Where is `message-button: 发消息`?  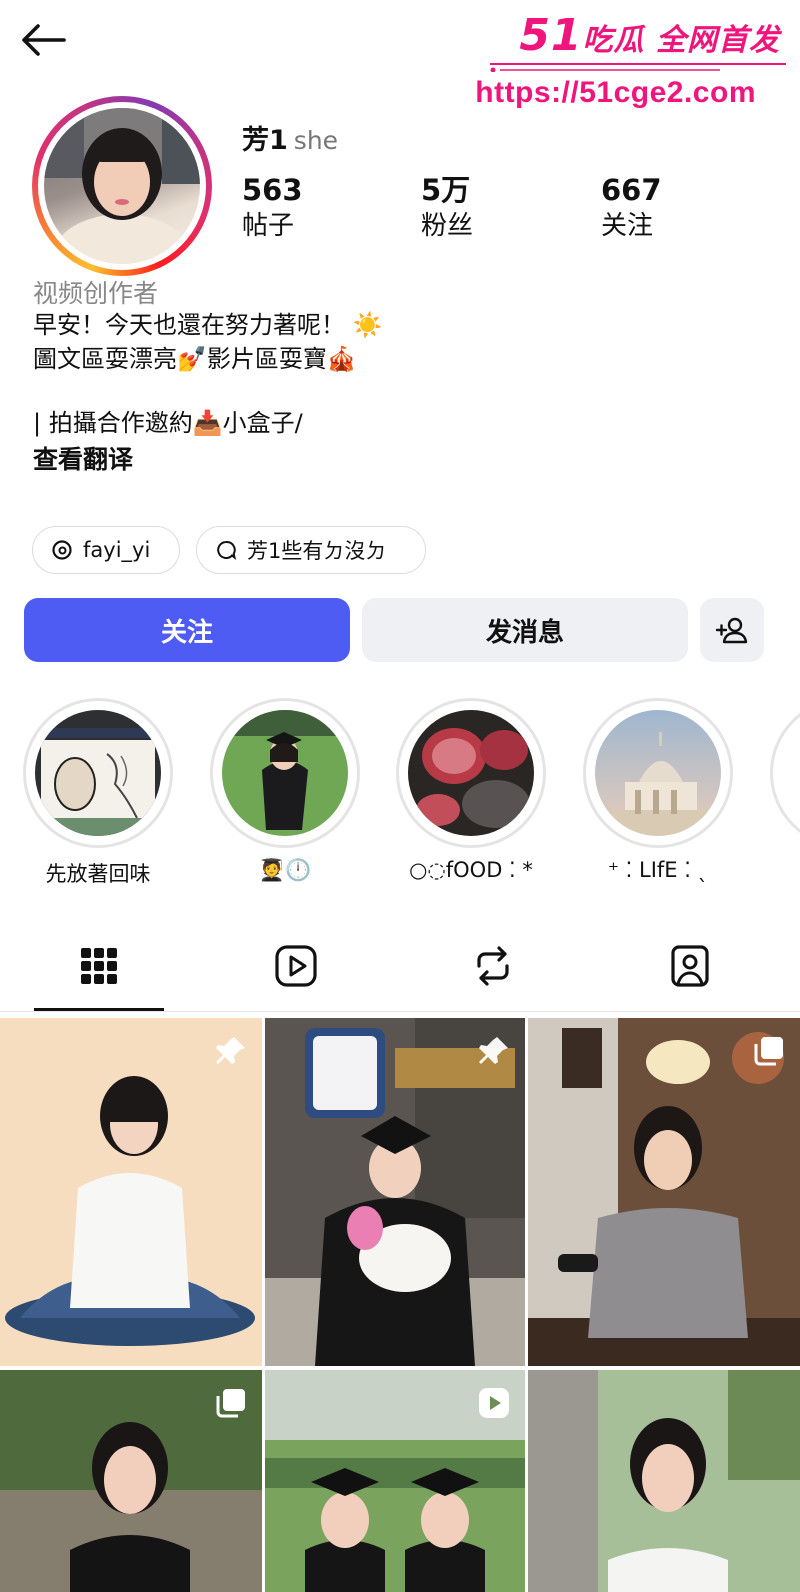 message-button: 发消息 is located at coordinates (525, 630).